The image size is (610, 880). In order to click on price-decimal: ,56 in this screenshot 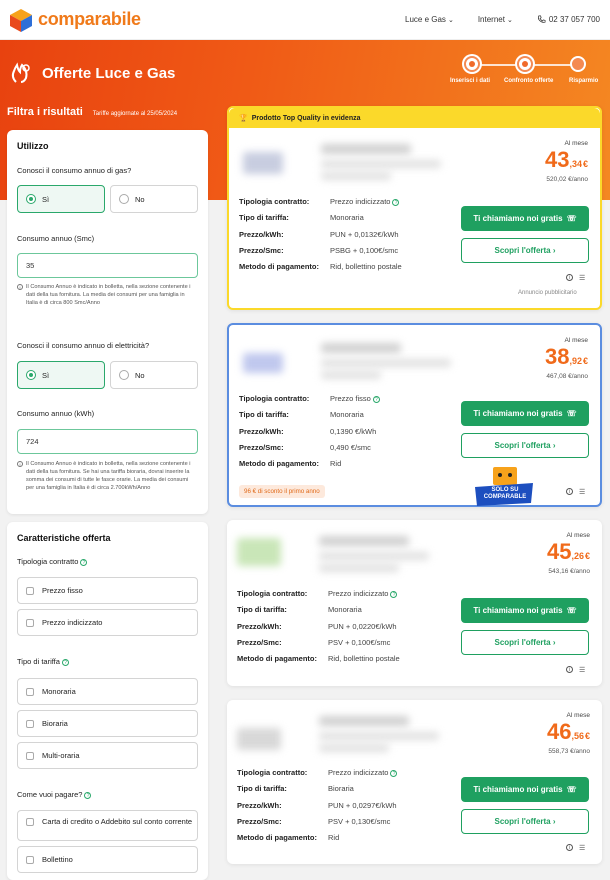, I will do `click(577, 736)`.